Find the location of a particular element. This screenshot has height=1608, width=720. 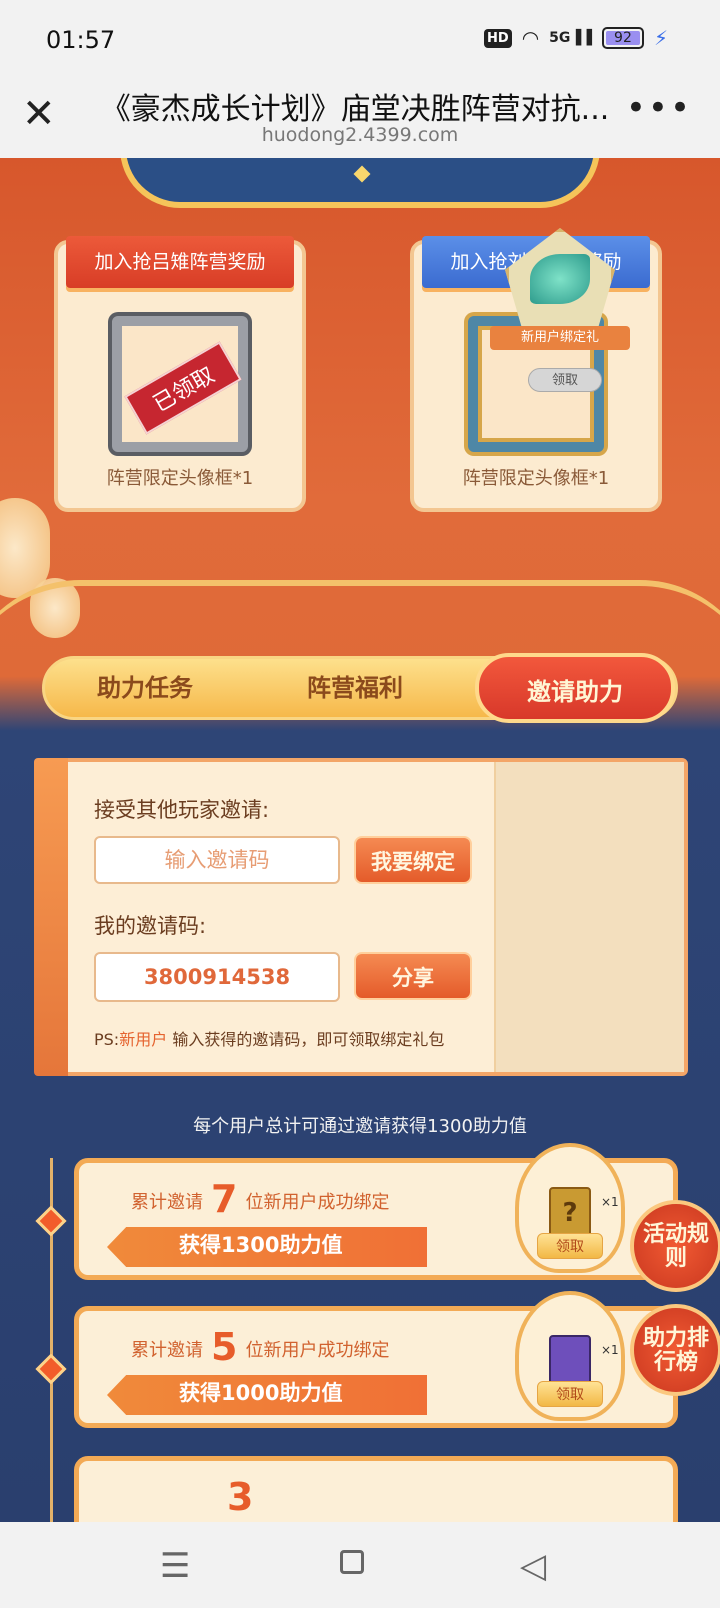

menu-icon: ☰ is located at coordinates (175, 1566).